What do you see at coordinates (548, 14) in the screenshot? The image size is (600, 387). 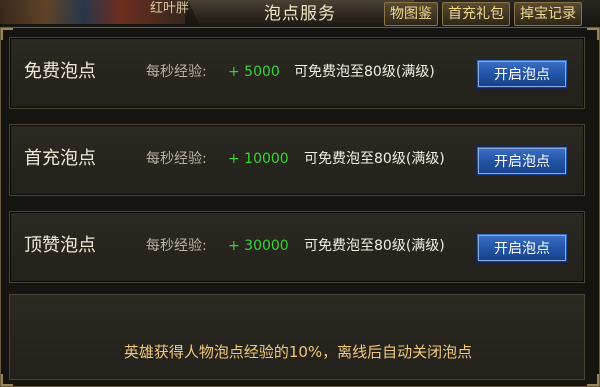 I see `tab-drop-records: 掉宝记录` at bounding box center [548, 14].